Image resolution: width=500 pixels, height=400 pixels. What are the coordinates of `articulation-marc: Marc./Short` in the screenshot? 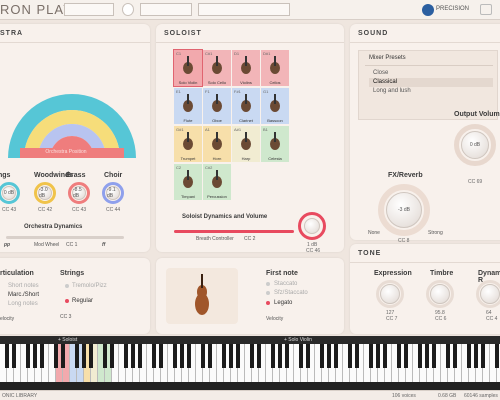 It's located at (23, 295).